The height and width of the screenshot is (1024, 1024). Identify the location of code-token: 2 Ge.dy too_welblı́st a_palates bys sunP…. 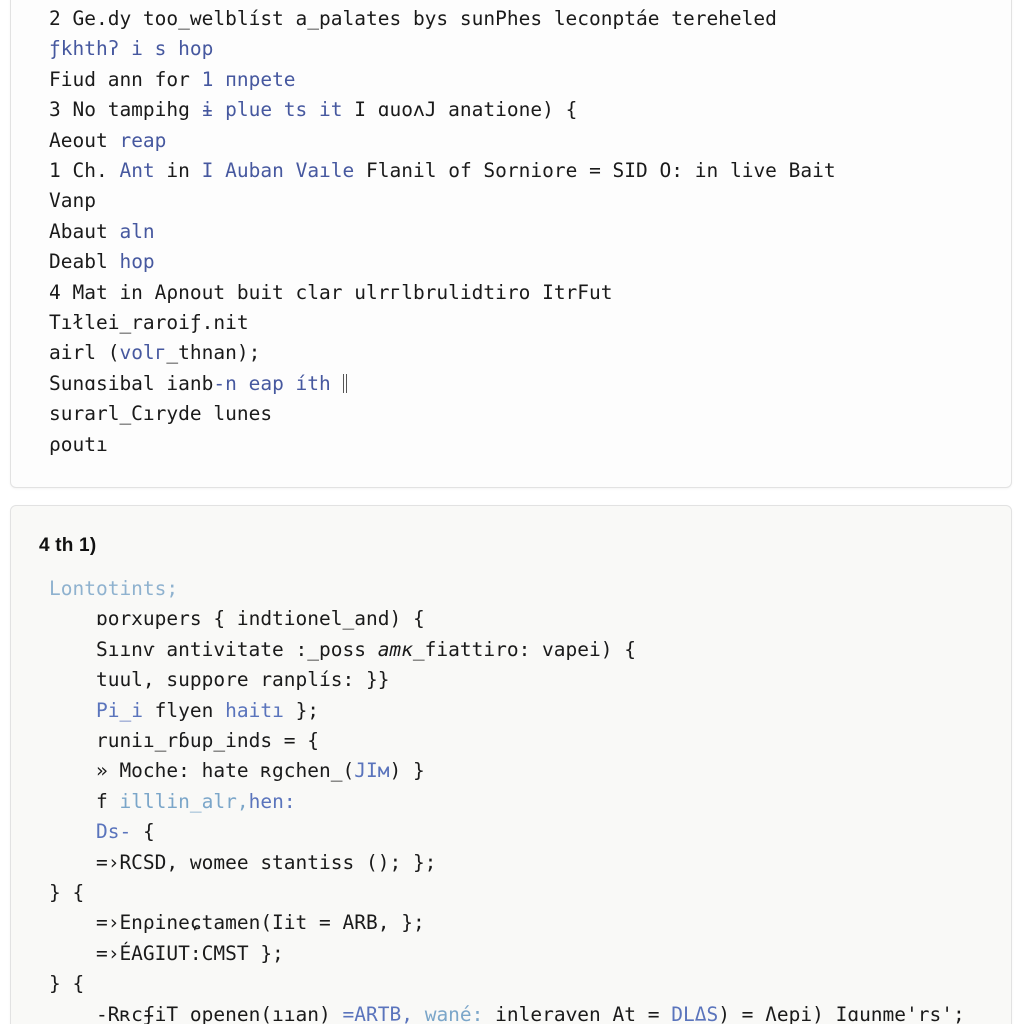
(413, 18).